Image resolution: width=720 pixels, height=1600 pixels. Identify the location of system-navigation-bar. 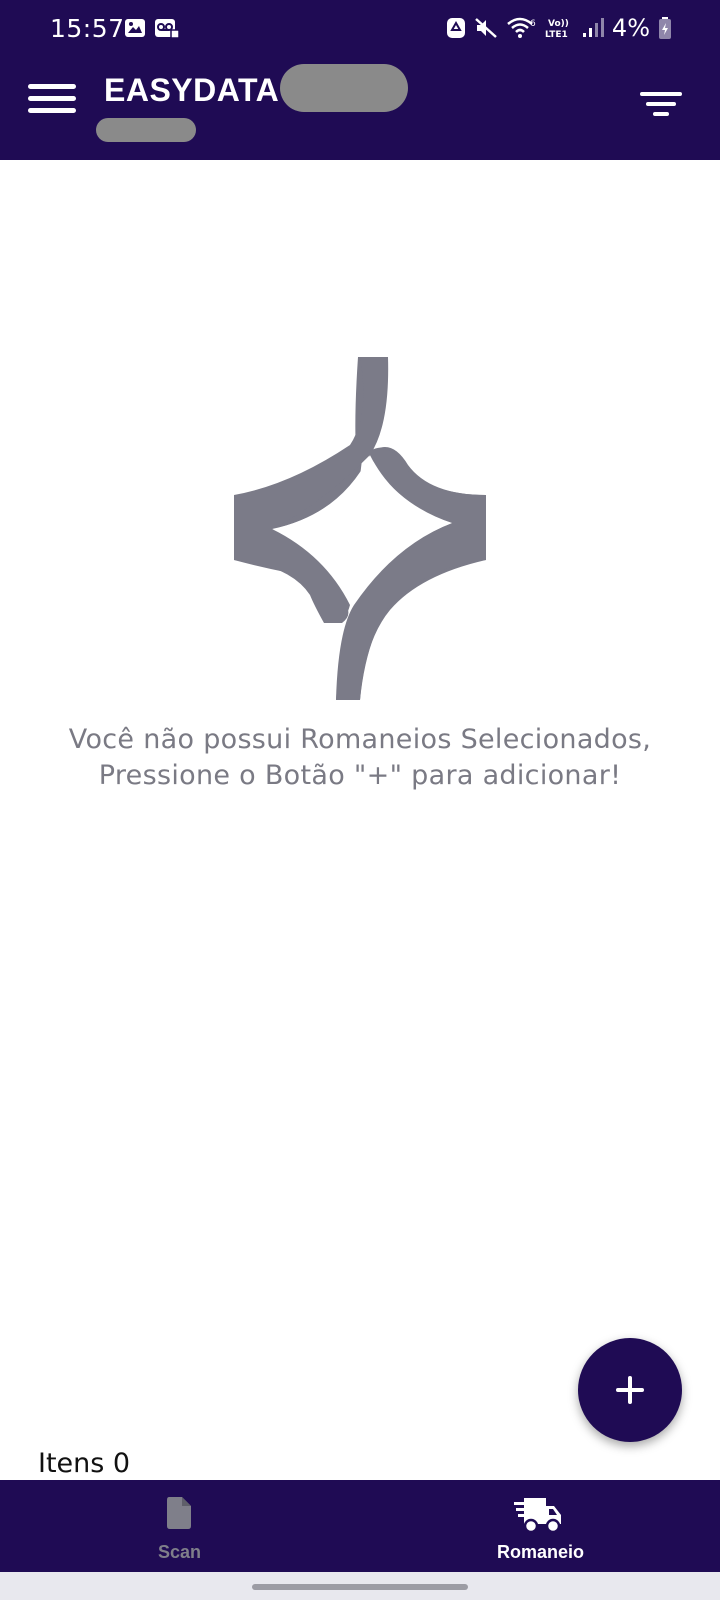
(360, 1586).